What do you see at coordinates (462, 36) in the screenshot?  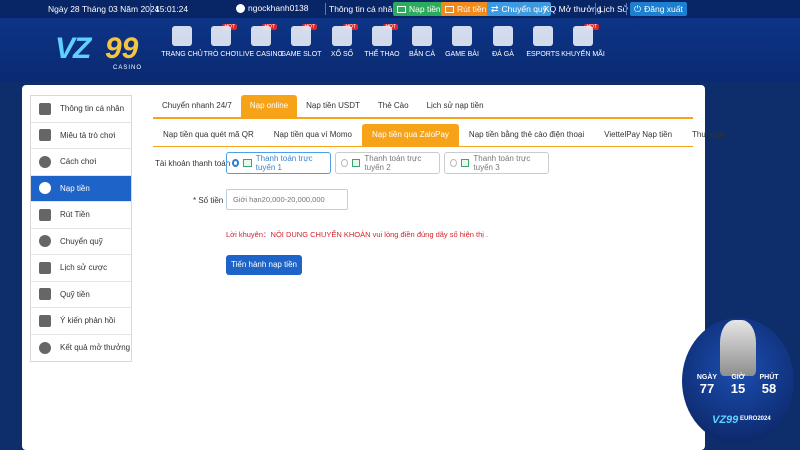 I see `cards-icon` at bounding box center [462, 36].